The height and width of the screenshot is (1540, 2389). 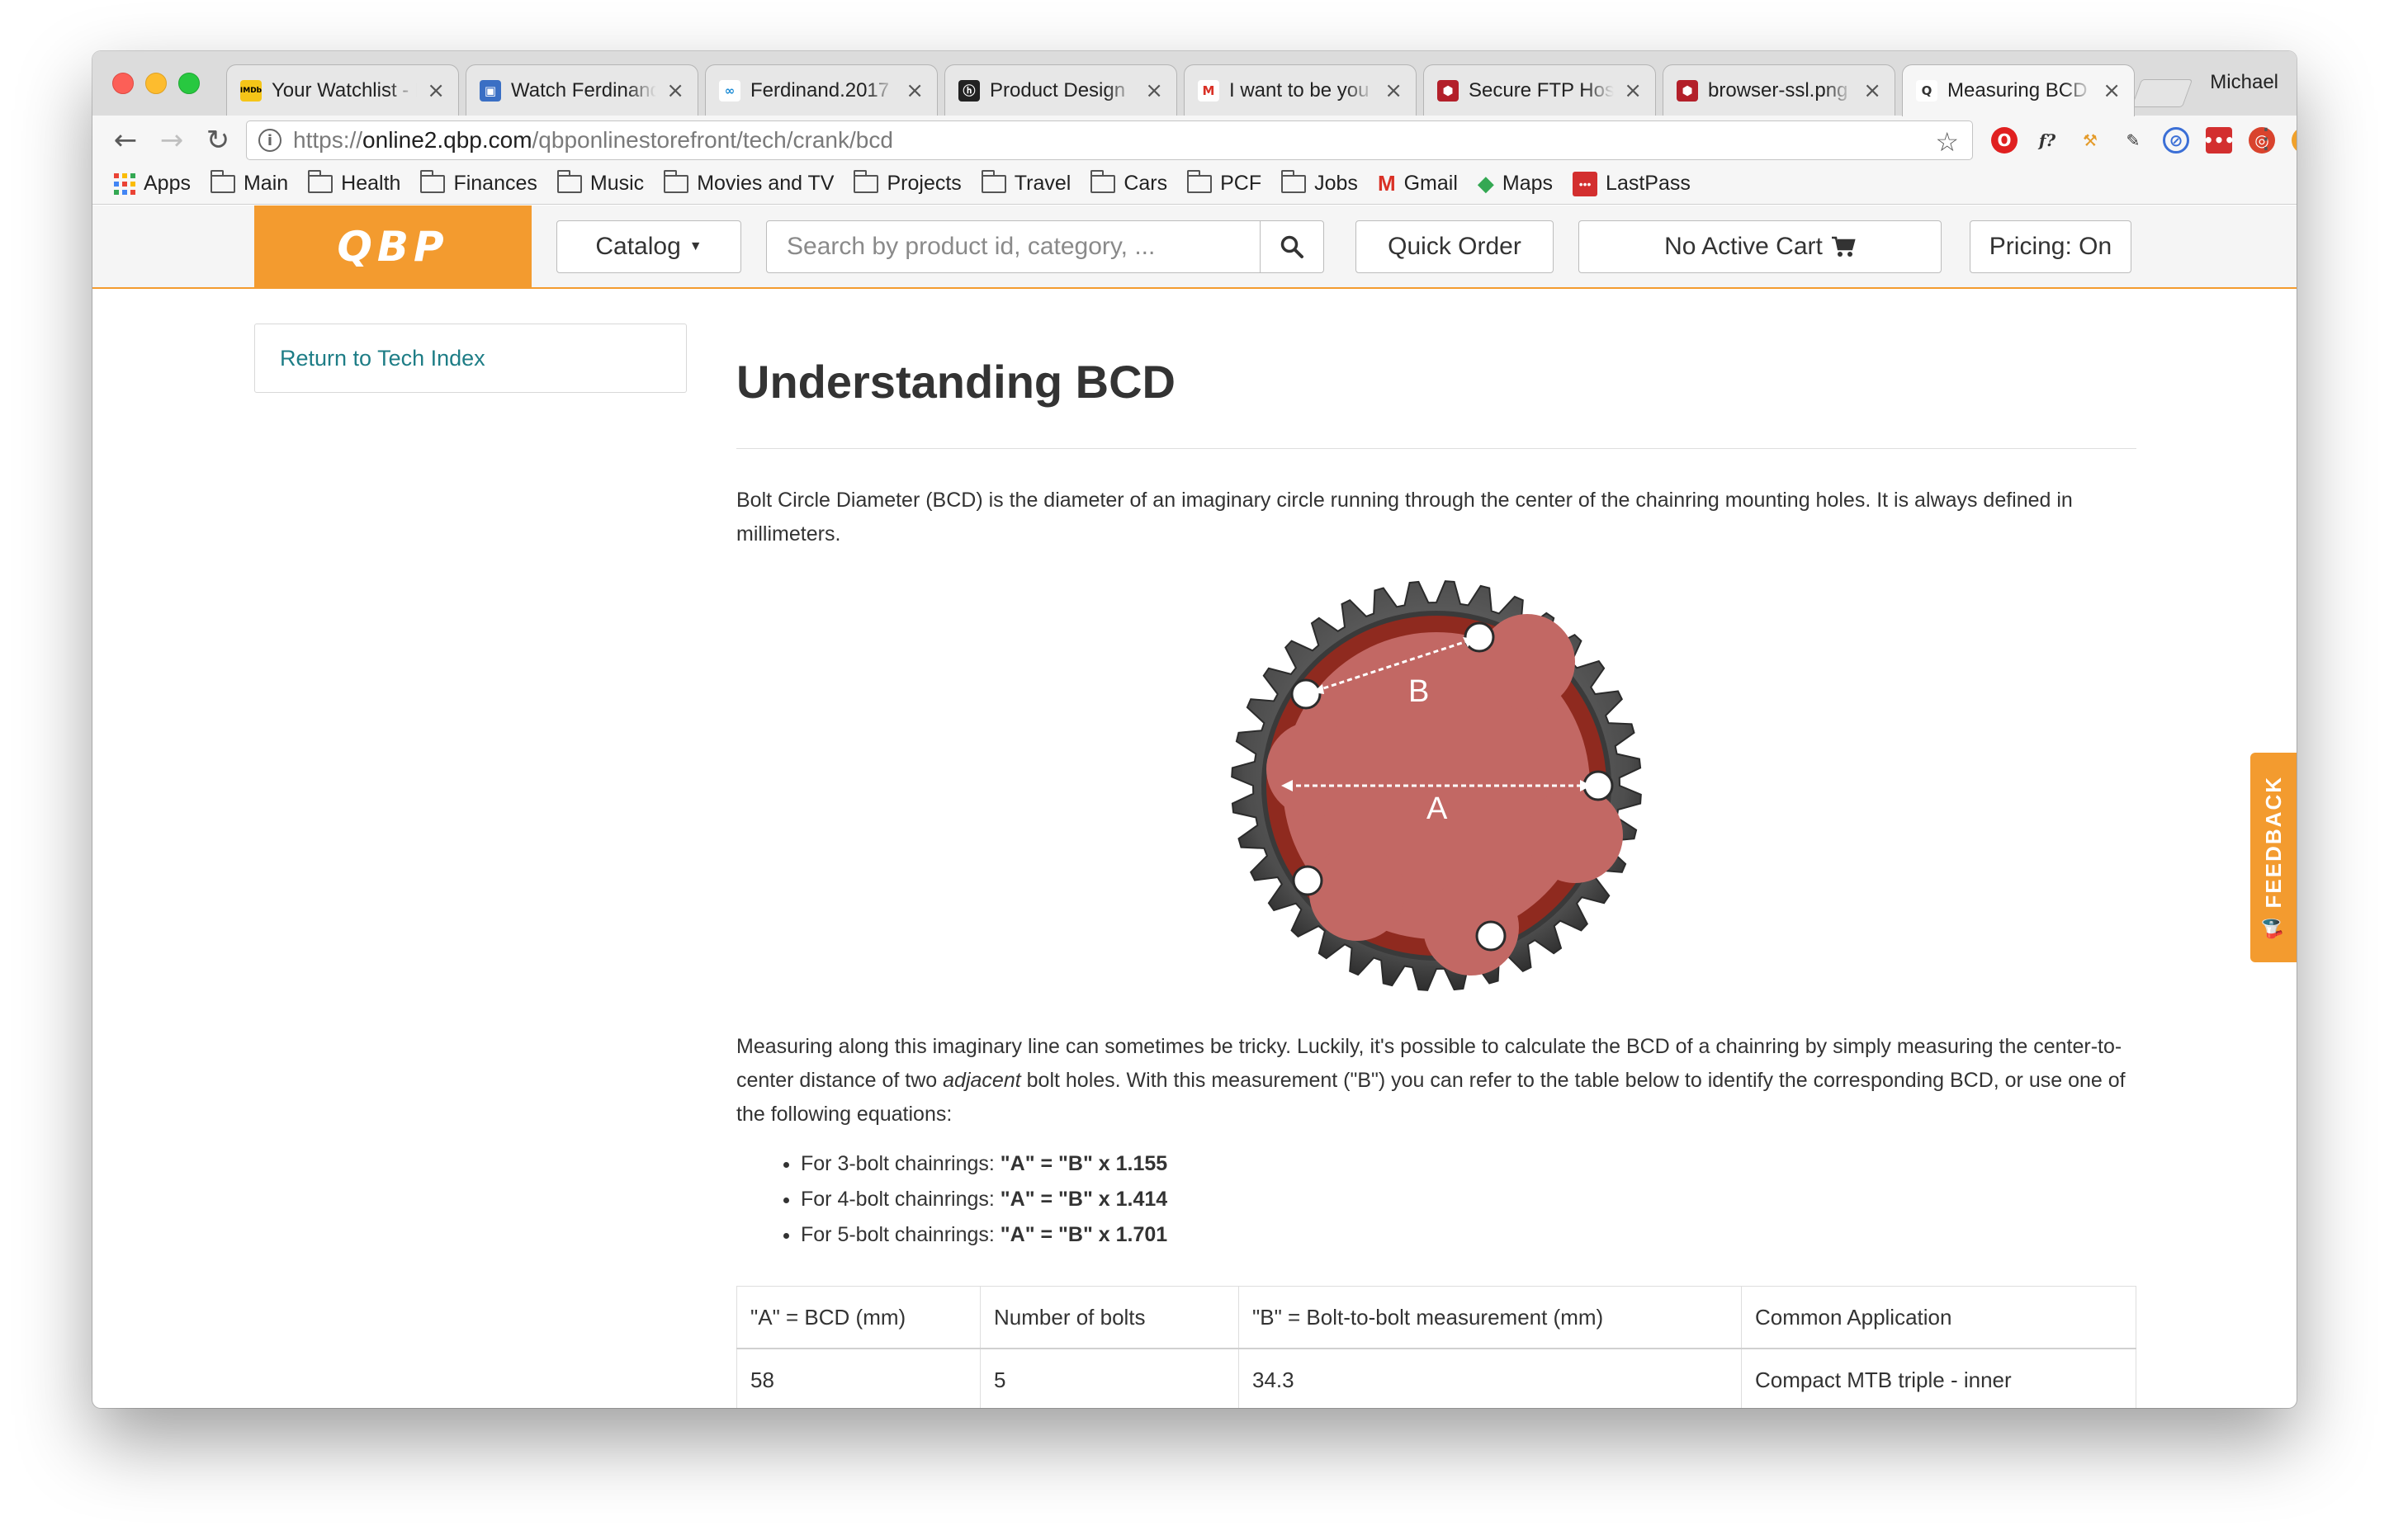 What do you see at coordinates (479, 182) in the screenshot?
I see `bookmark-finances: Finances` at bounding box center [479, 182].